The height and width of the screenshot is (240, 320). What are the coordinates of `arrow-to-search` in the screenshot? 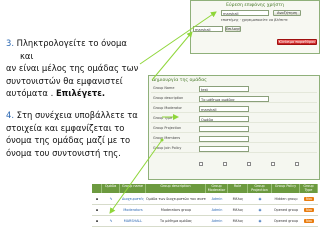 It's located at (178, 38).